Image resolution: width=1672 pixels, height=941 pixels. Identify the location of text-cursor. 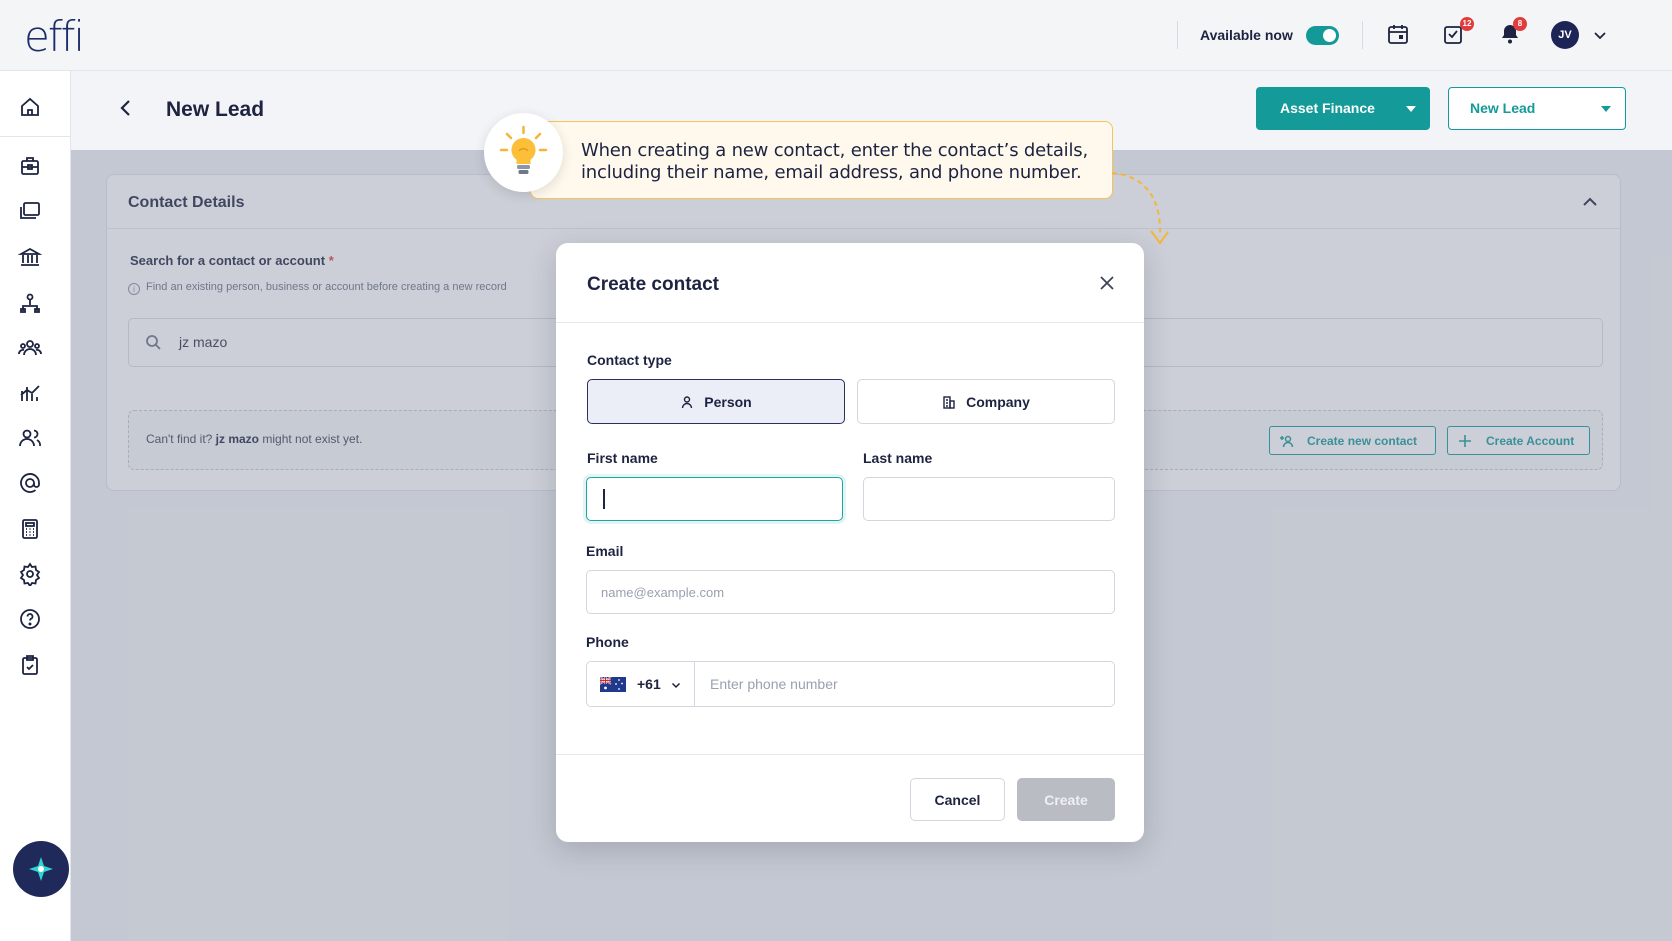
(604, 499).